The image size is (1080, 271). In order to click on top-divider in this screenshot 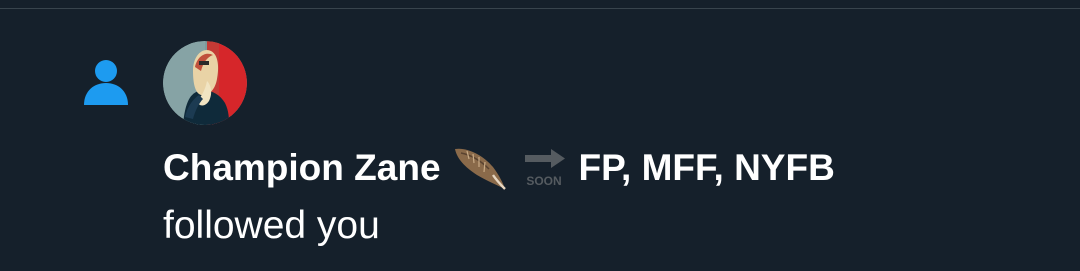, I will do `click(540, 4)`.